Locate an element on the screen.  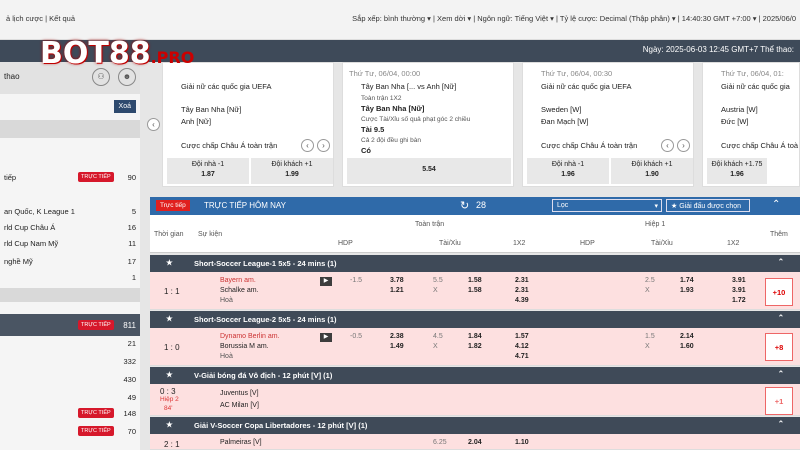
sidebar-item: nghề Mỹ 17 is located at coordinates (70, 262).